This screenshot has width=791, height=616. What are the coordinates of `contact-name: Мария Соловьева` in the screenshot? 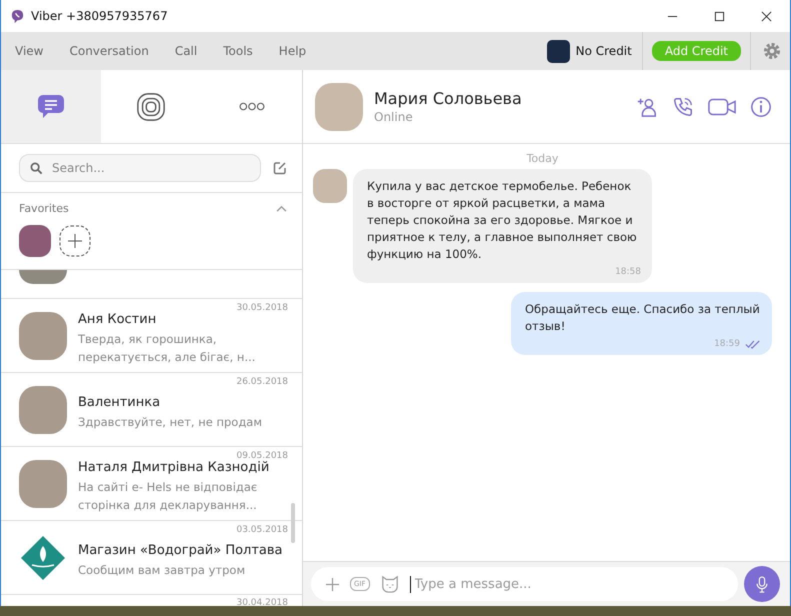 It's located at (448, 98).